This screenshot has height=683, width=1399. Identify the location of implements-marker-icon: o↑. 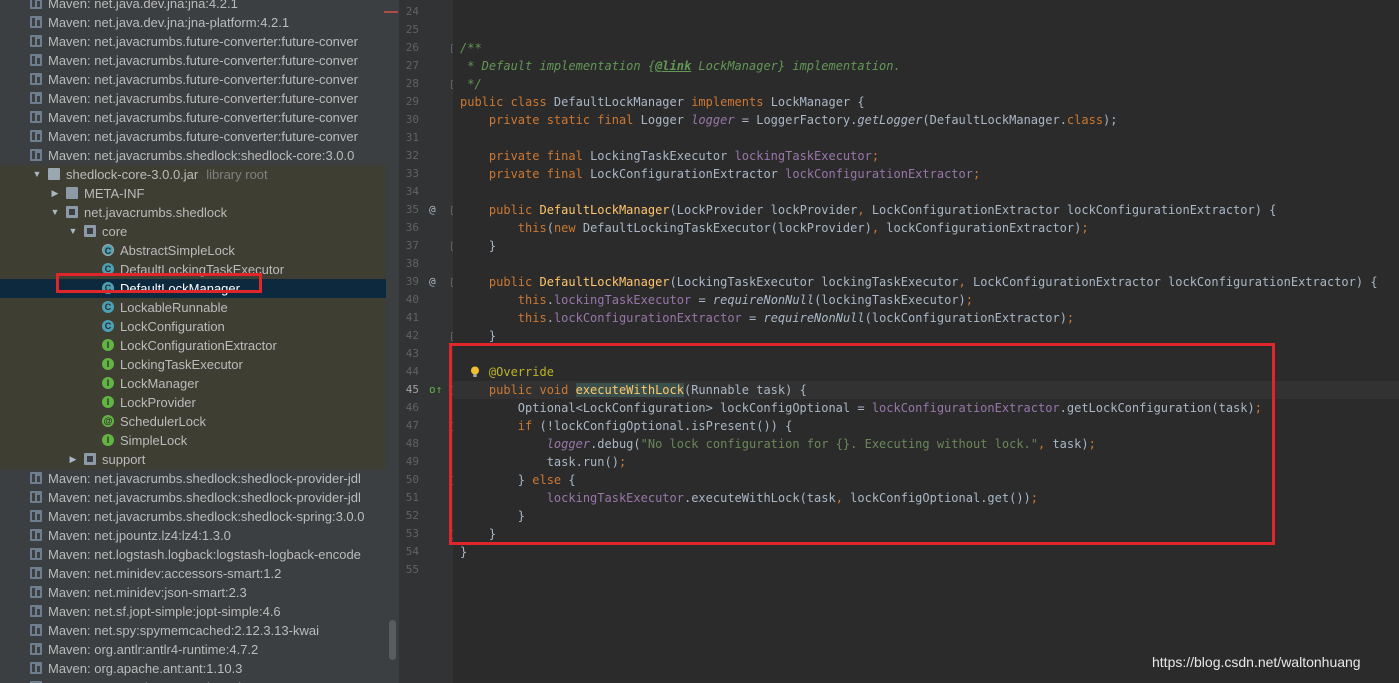
(435, 389).